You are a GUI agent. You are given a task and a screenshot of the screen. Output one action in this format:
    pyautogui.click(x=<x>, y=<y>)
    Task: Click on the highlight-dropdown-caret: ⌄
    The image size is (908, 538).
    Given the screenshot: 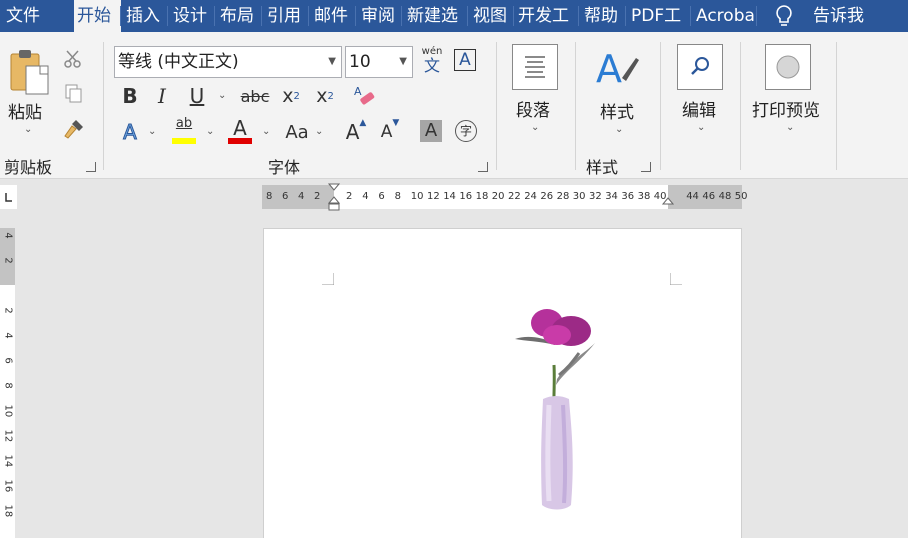 What is the action you would take?
    pyautogui.click(x=210, y=131)
    